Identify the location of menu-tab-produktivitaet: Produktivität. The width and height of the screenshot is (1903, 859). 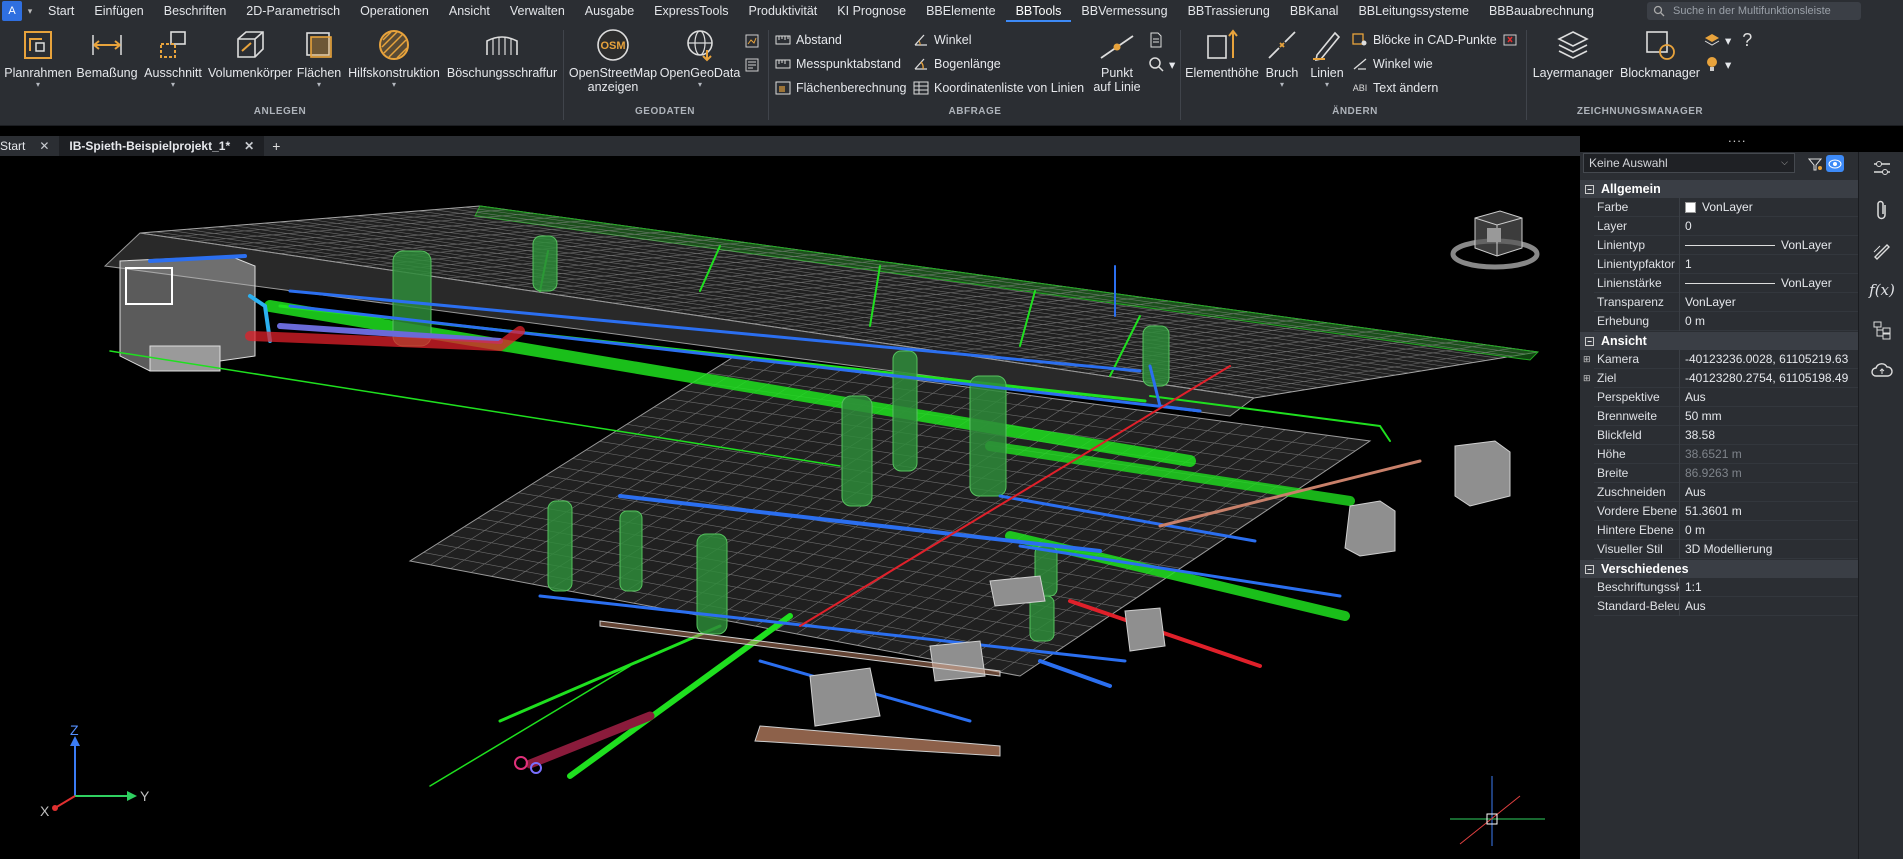
(783, 11).